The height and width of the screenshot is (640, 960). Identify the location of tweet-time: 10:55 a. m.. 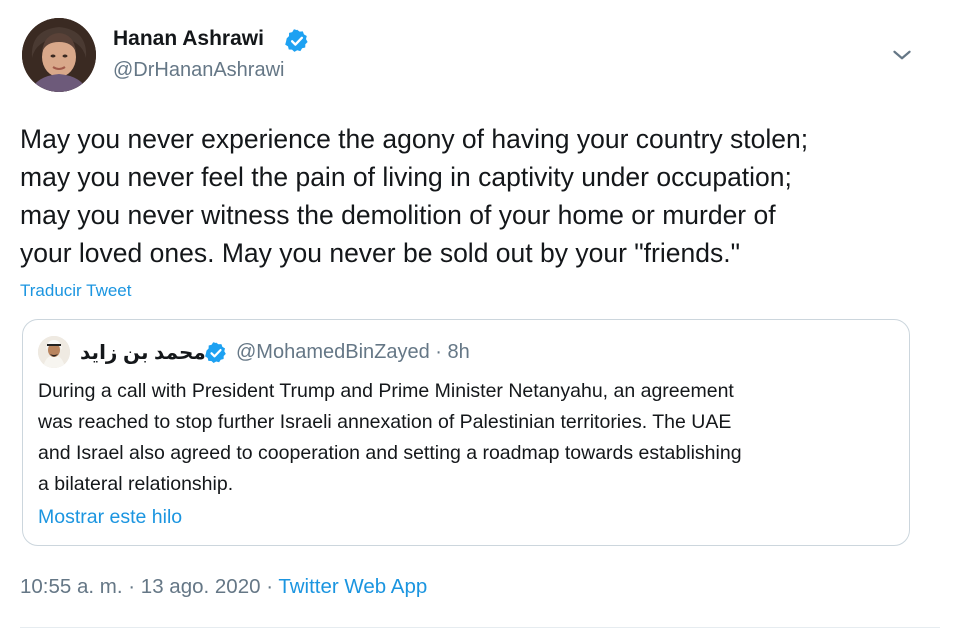
(71, 586).